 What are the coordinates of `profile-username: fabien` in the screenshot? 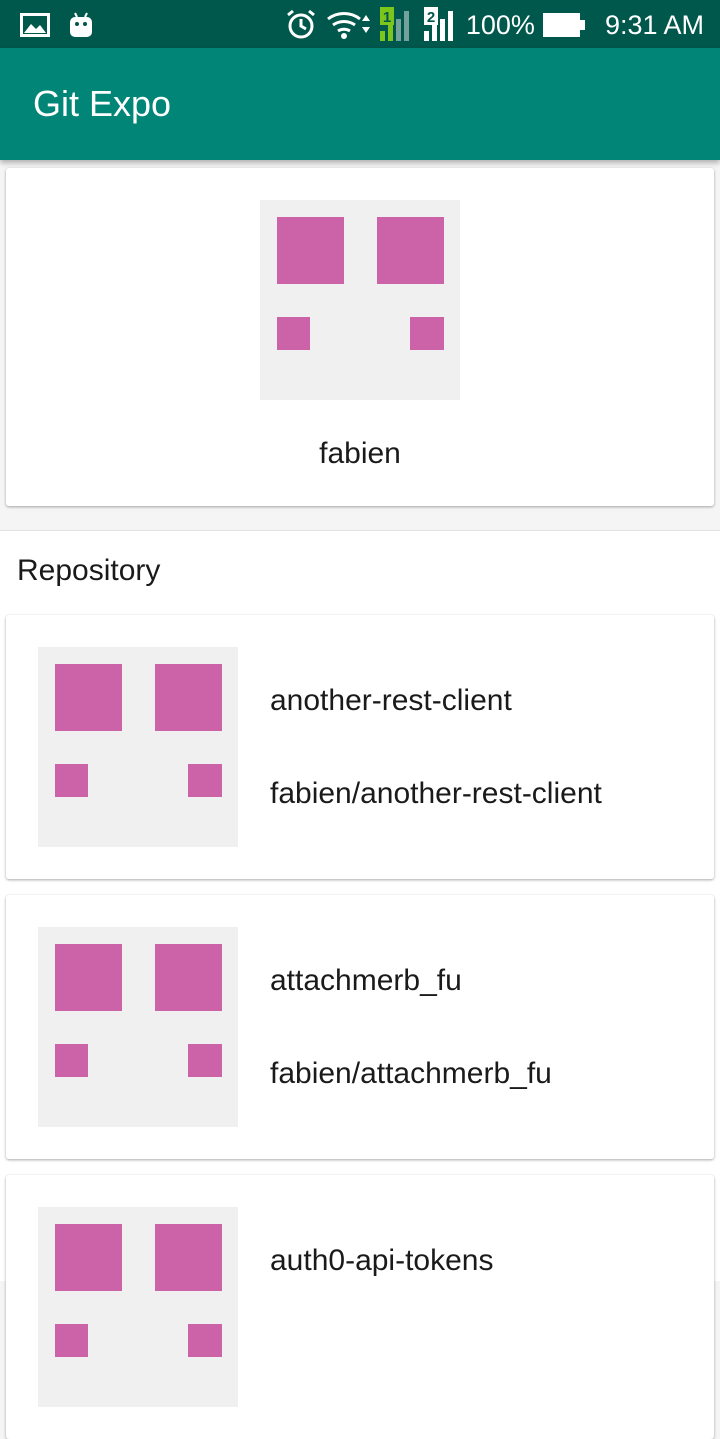 It's located at (360, 453).